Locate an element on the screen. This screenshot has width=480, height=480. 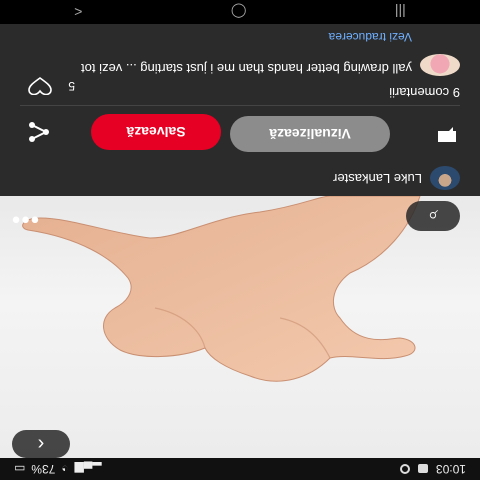
recent-apps-icon: ||| is located at coordinates (400, 12).